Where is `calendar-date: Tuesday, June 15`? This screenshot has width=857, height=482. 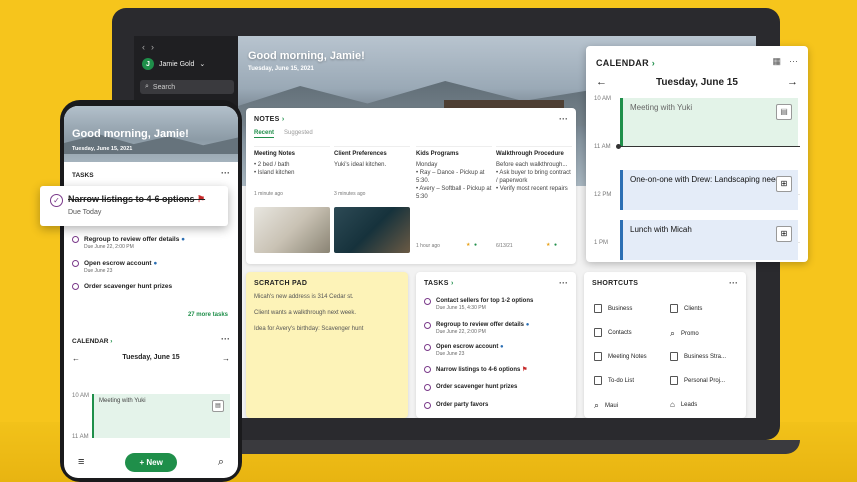 calendar-date: Tuesday, June 15 is located at coordinates (697, 82).